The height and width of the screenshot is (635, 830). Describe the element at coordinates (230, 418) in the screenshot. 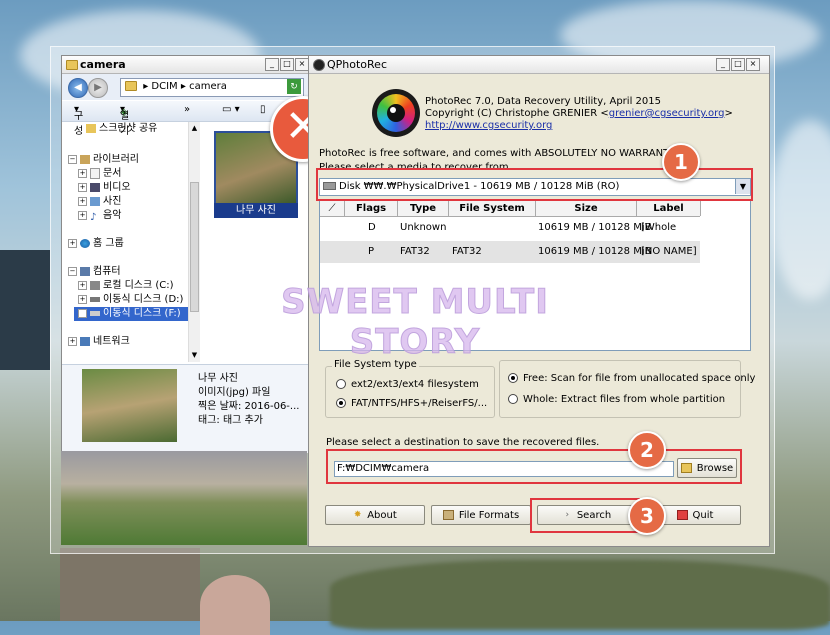

I see `details-tags: 태그: 태그 추가` at that location.